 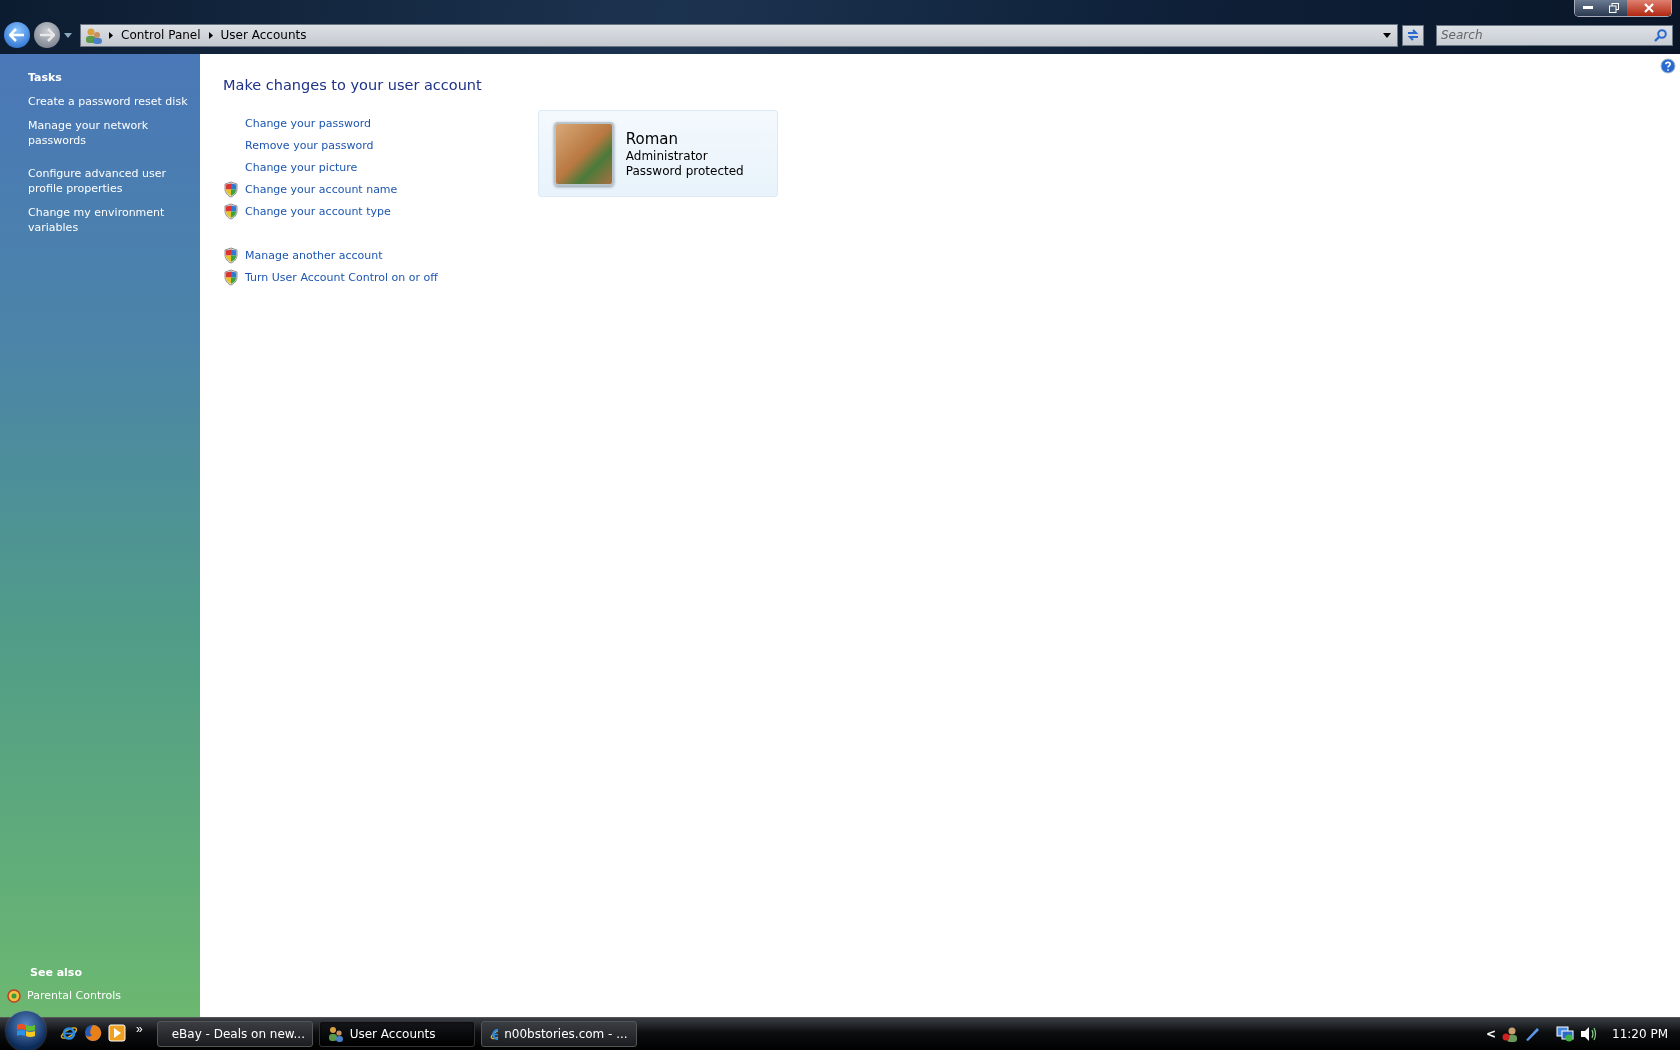 What do you see at coordinates (45, 77) in the screenshot?
I see `tasks-heading: Tasks` at bounding box center [45, 77].